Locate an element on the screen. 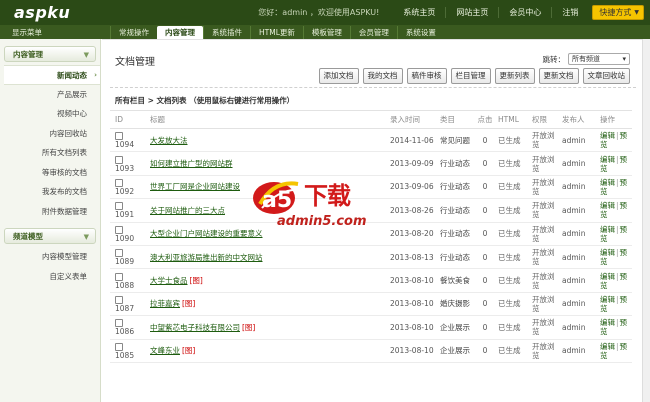 The image size is (650, 402). link-member-center: 会员中心 is located at coordinates (524, 12).